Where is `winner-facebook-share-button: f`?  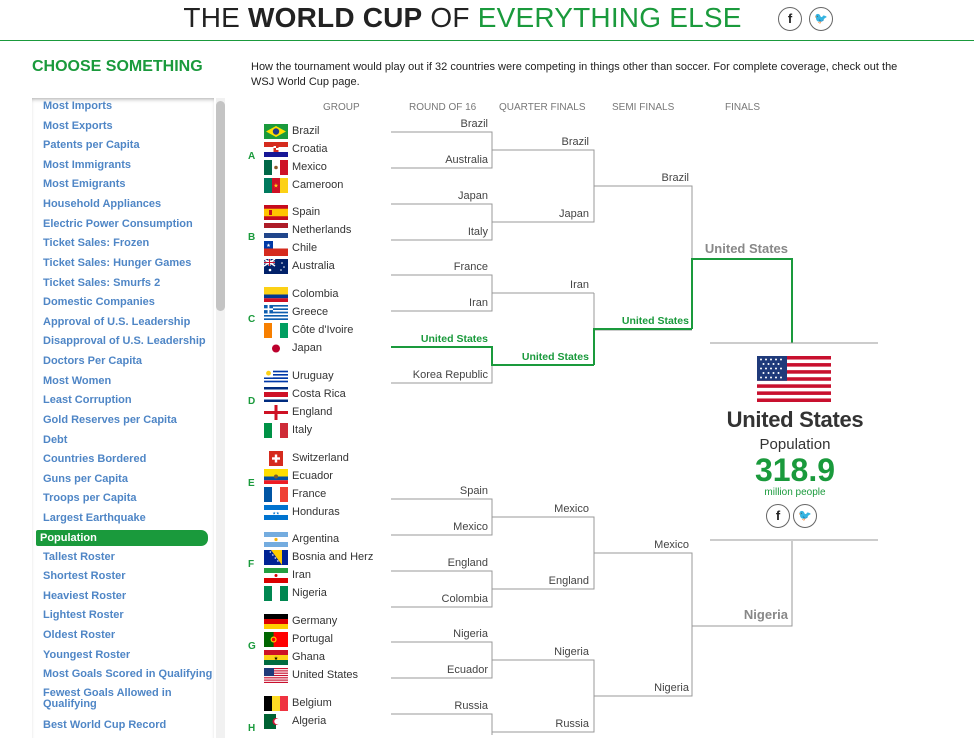
winner-facebook-share-button: f is located at coordinates (778, 516).